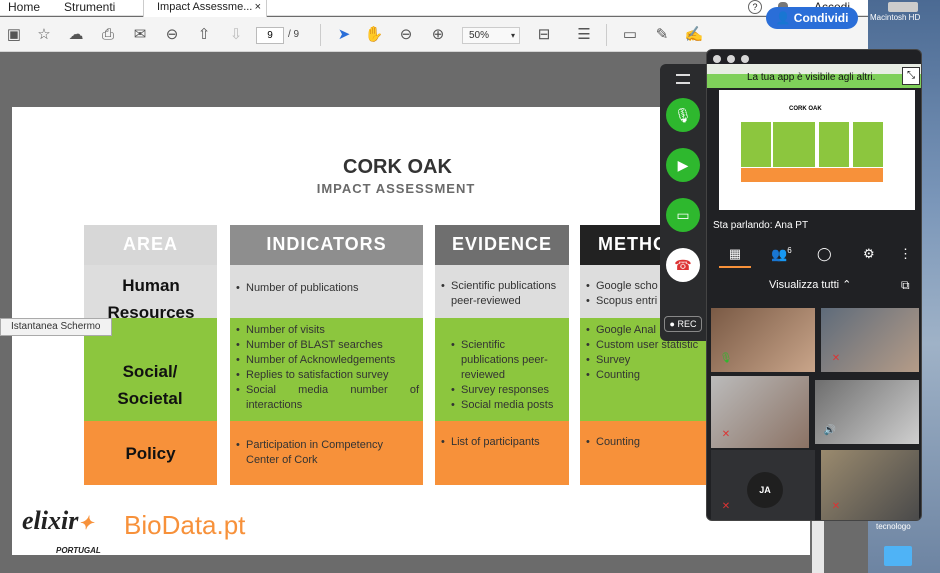 This screenshot has height=573, width=940. Describe the element at coordinates (903, 7) in the screenshot. I see `disk-icon` at that location.